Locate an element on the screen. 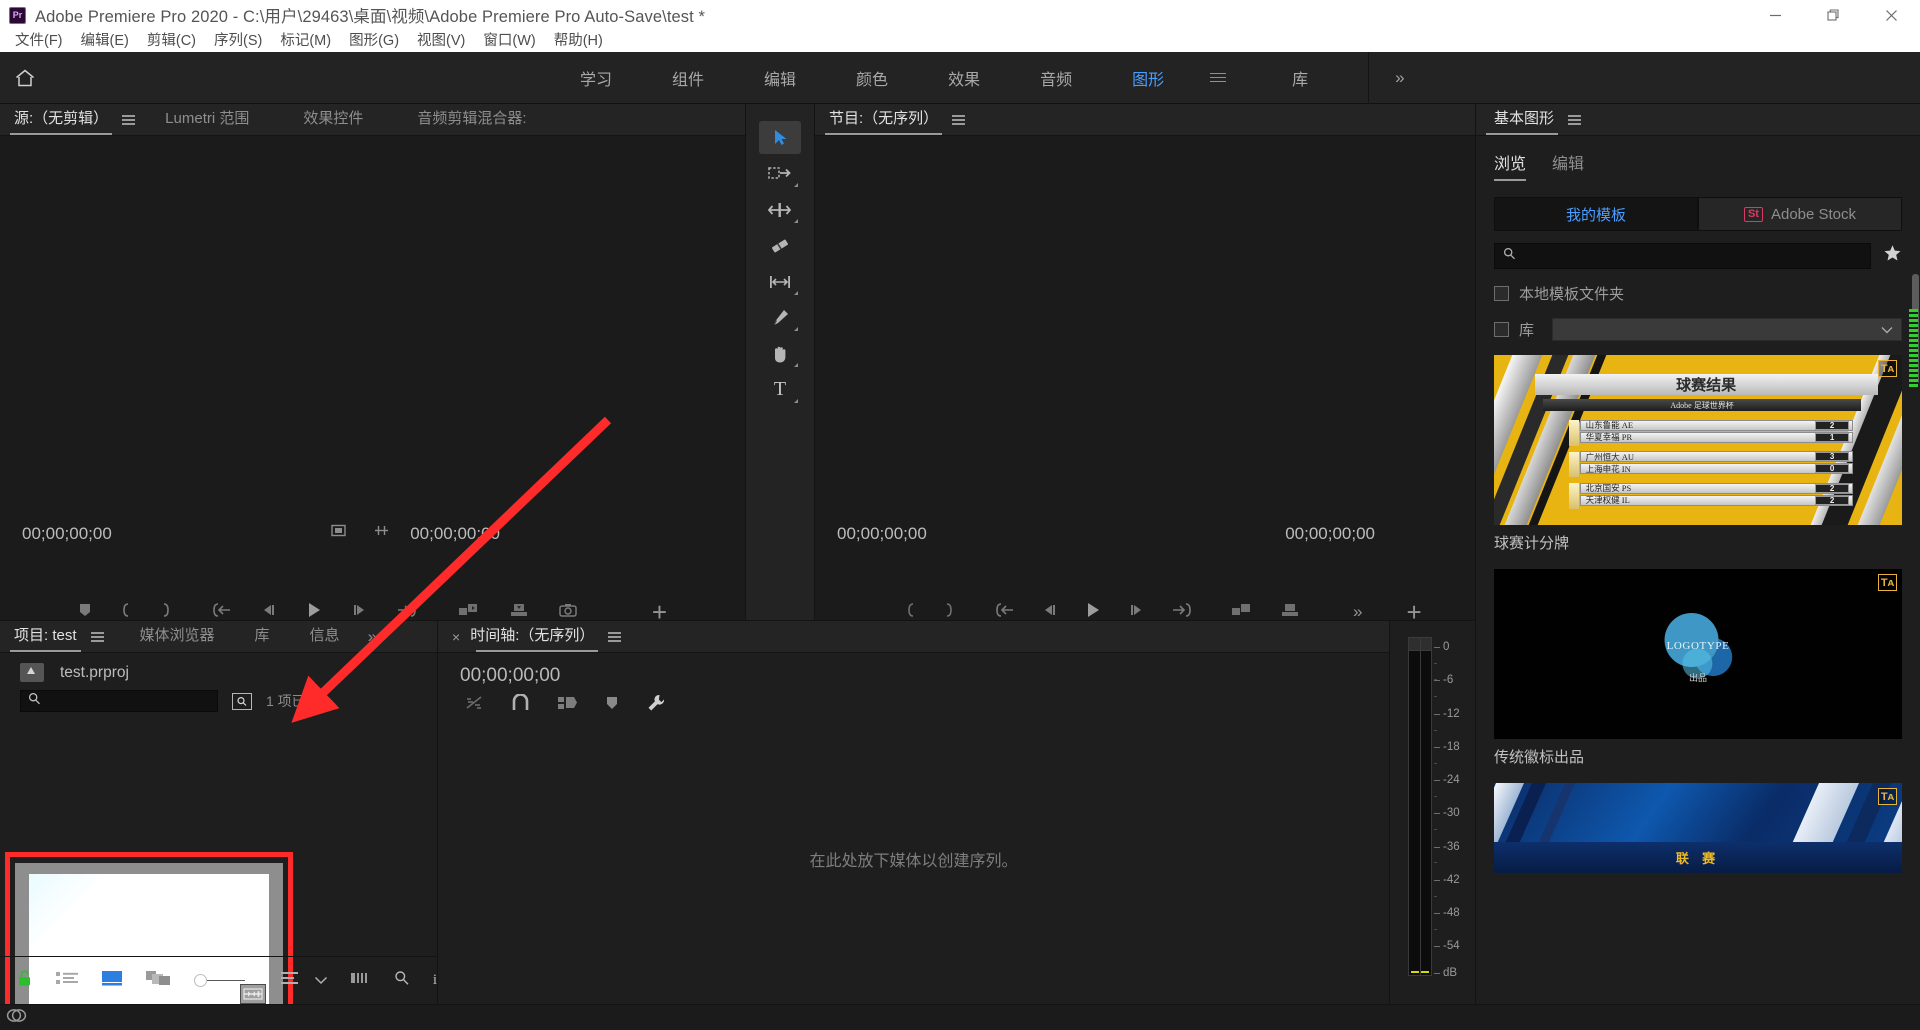 The image size is (1920, 1030). star-icon is located at coordinates (1892, 256).